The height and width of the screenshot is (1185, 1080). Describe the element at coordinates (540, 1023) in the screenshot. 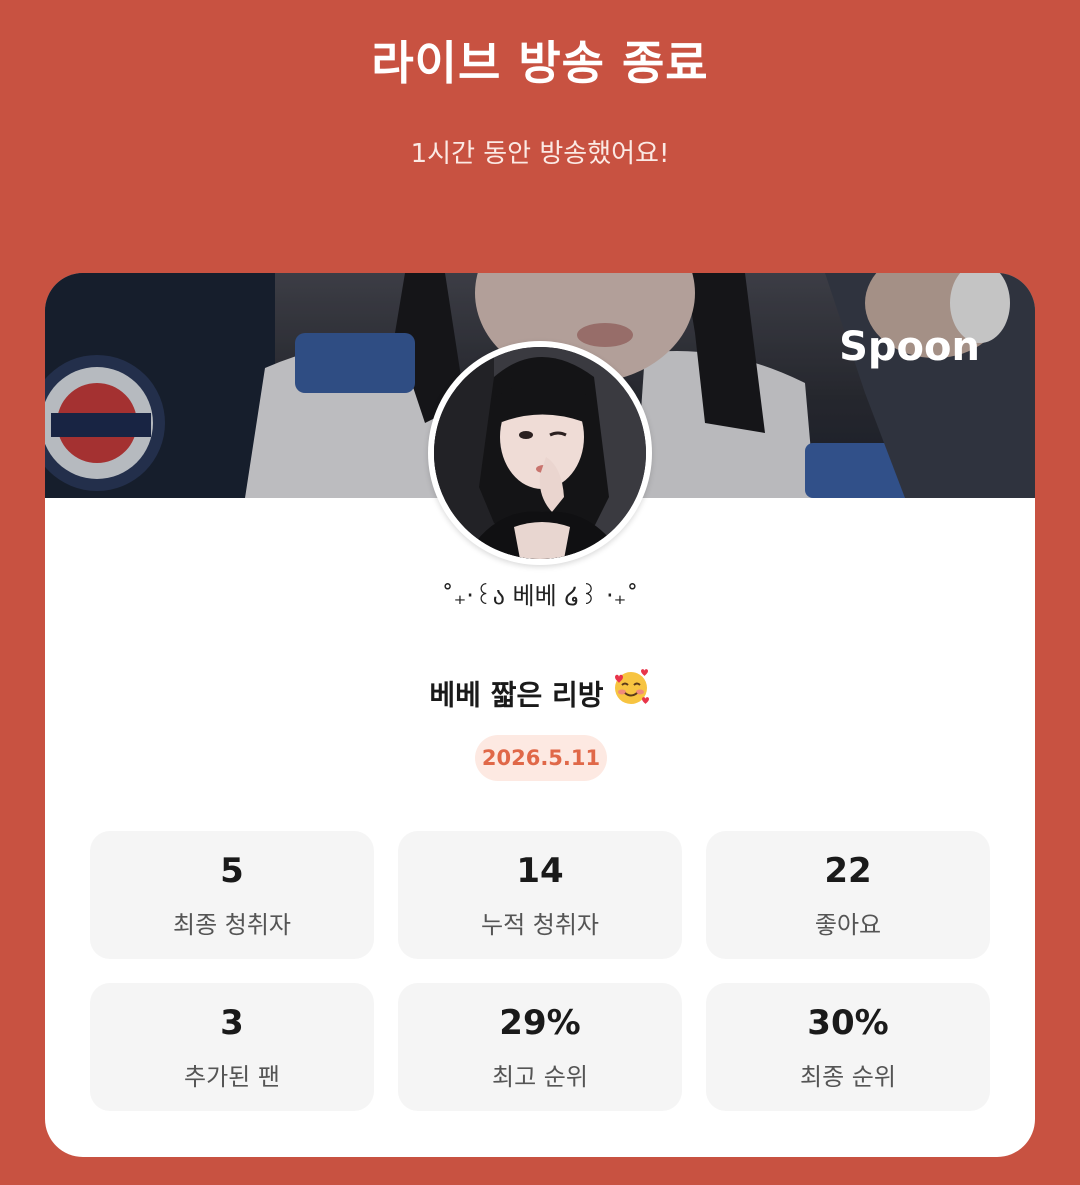

I see `stat-value: 29%` at that location.